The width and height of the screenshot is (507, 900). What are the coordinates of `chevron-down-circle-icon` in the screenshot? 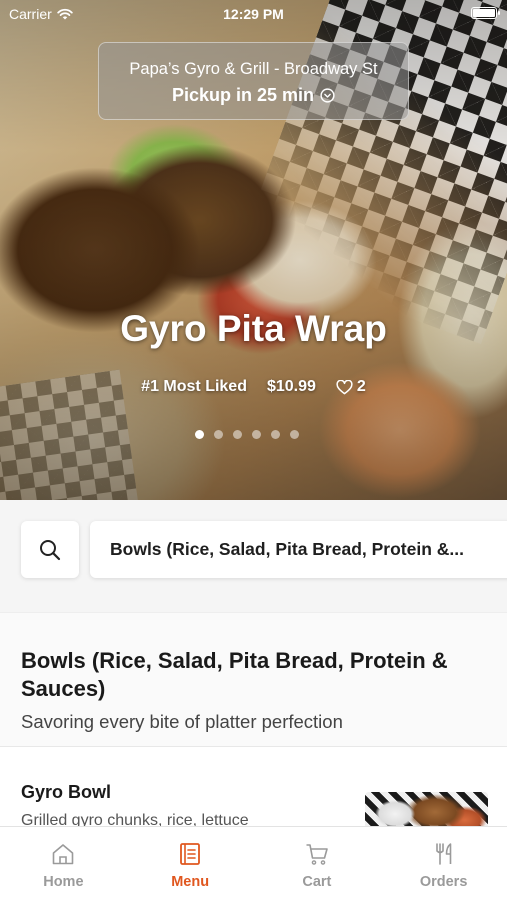 It's located at (327, 95).